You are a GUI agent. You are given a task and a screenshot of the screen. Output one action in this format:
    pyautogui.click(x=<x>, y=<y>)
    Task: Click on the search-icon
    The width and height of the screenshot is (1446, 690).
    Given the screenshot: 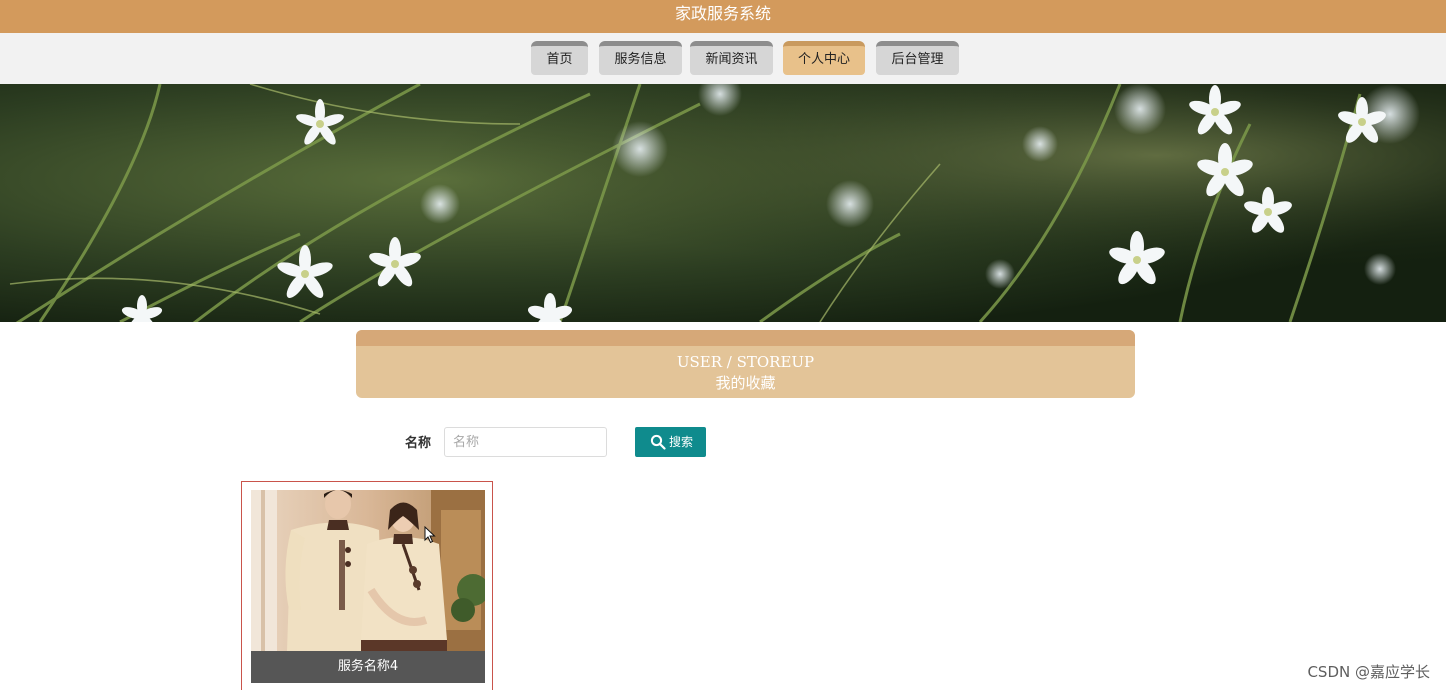 What is the action you would take?
    pyautogui.click(x=658, y=442)
    